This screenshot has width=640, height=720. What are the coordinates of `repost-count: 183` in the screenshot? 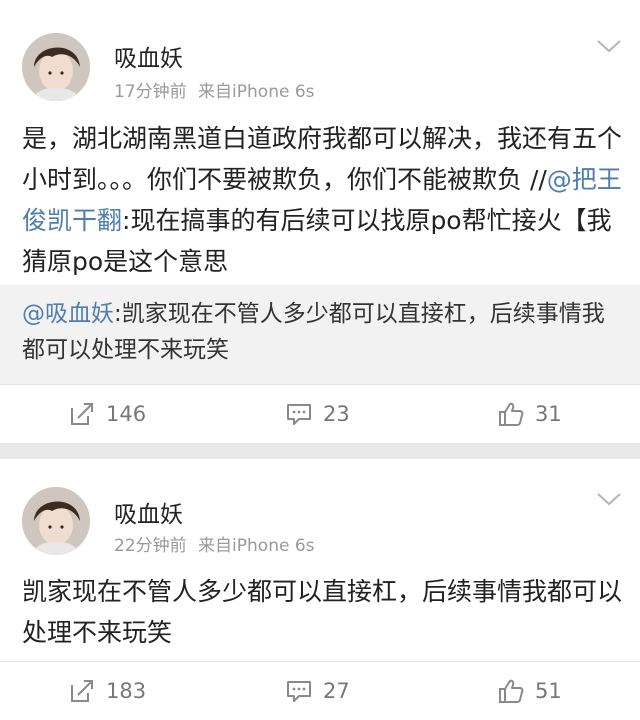 It's located at (126, 691).